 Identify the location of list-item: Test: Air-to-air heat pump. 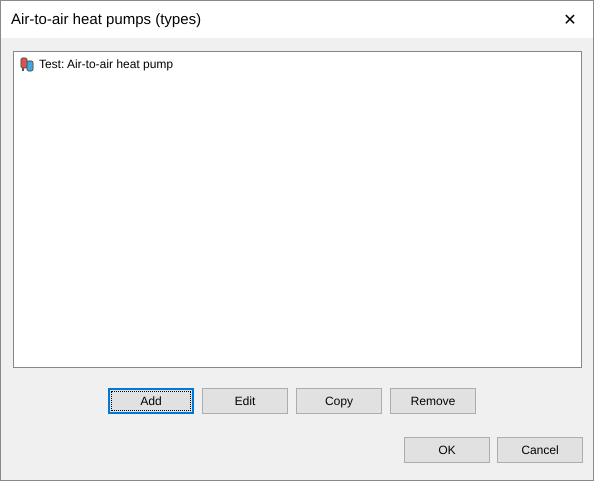
(297, 64).